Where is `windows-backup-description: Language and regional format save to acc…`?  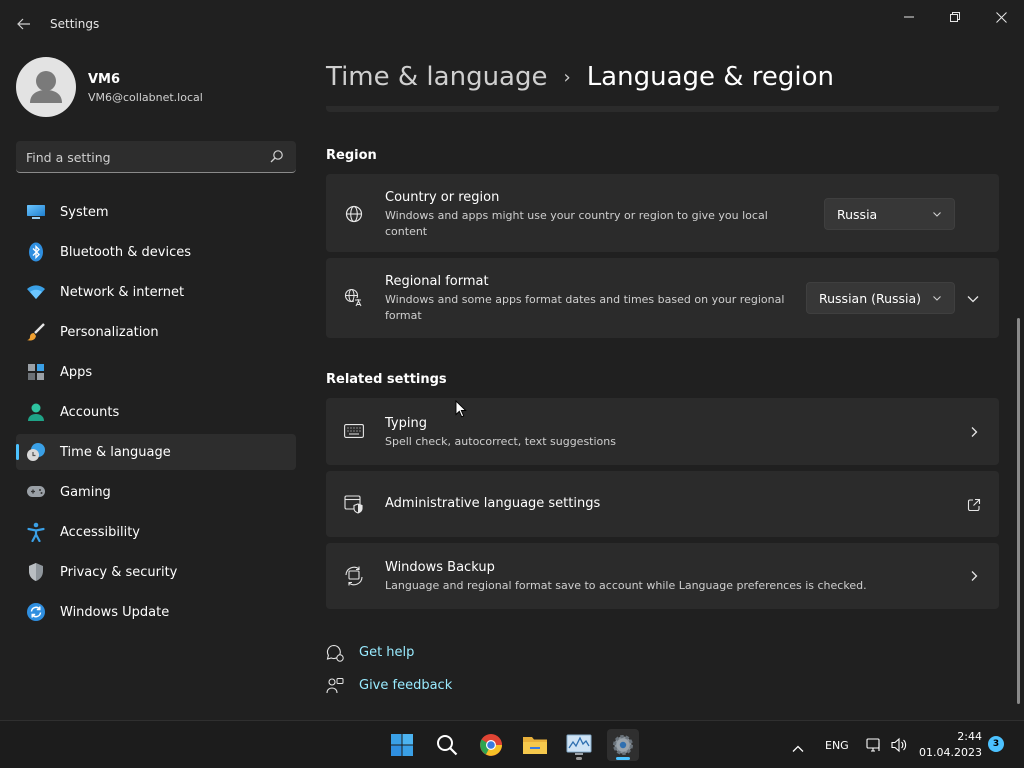 windows-backup-description: Language and regional format save to acc… is located at coordinates (626, 585).